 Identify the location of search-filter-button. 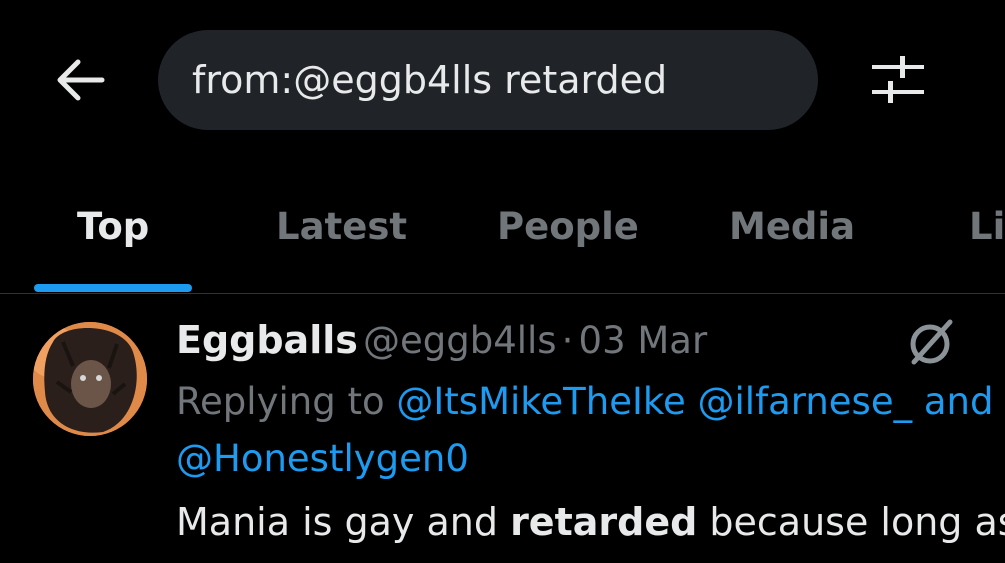
(898, 80).